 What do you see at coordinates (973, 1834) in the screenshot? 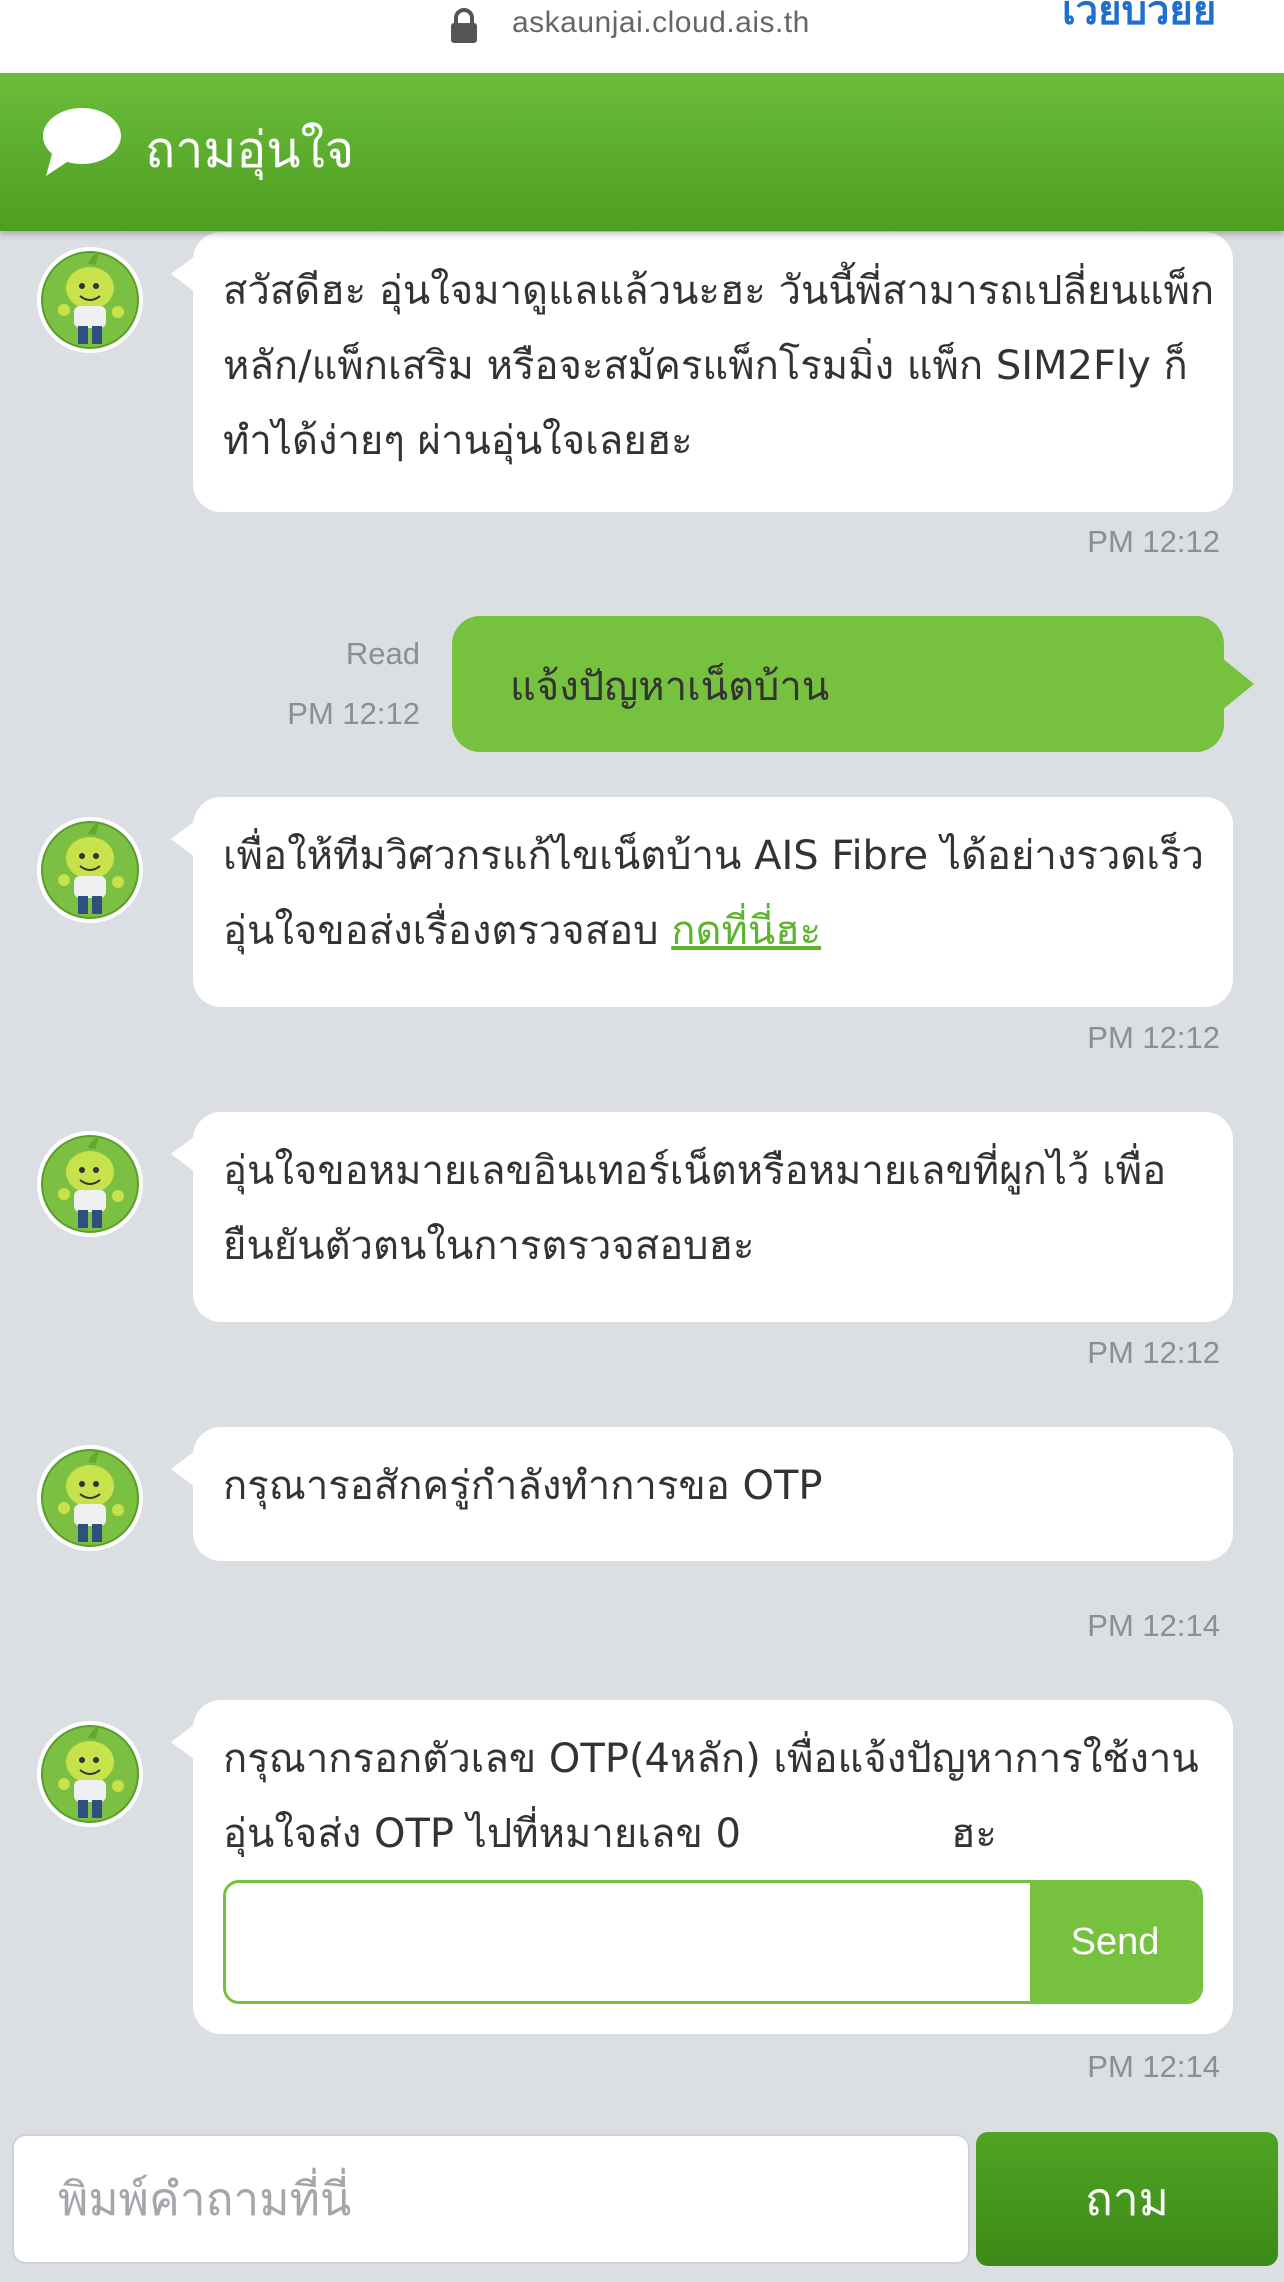
I see `message-line-suffix: ฮะ` at bounding box center [973, 1834].